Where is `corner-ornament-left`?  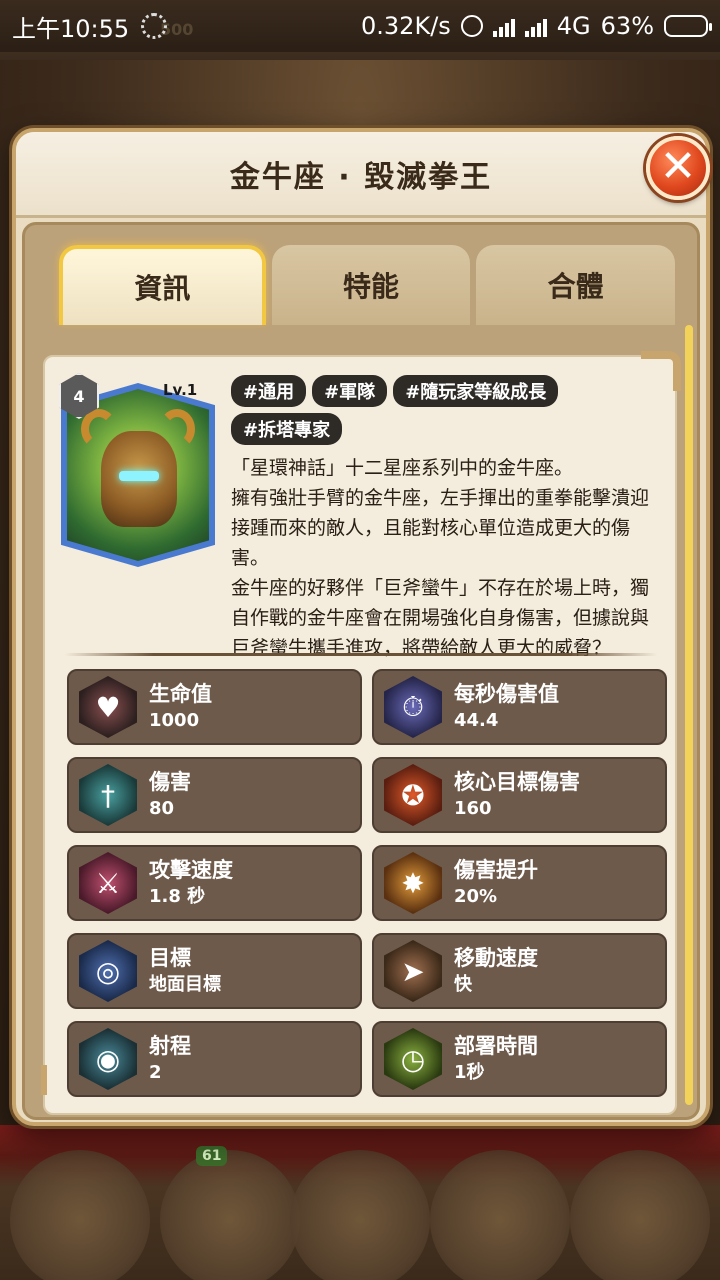 corner-ornament-left is located at coordinates (48, 1080).